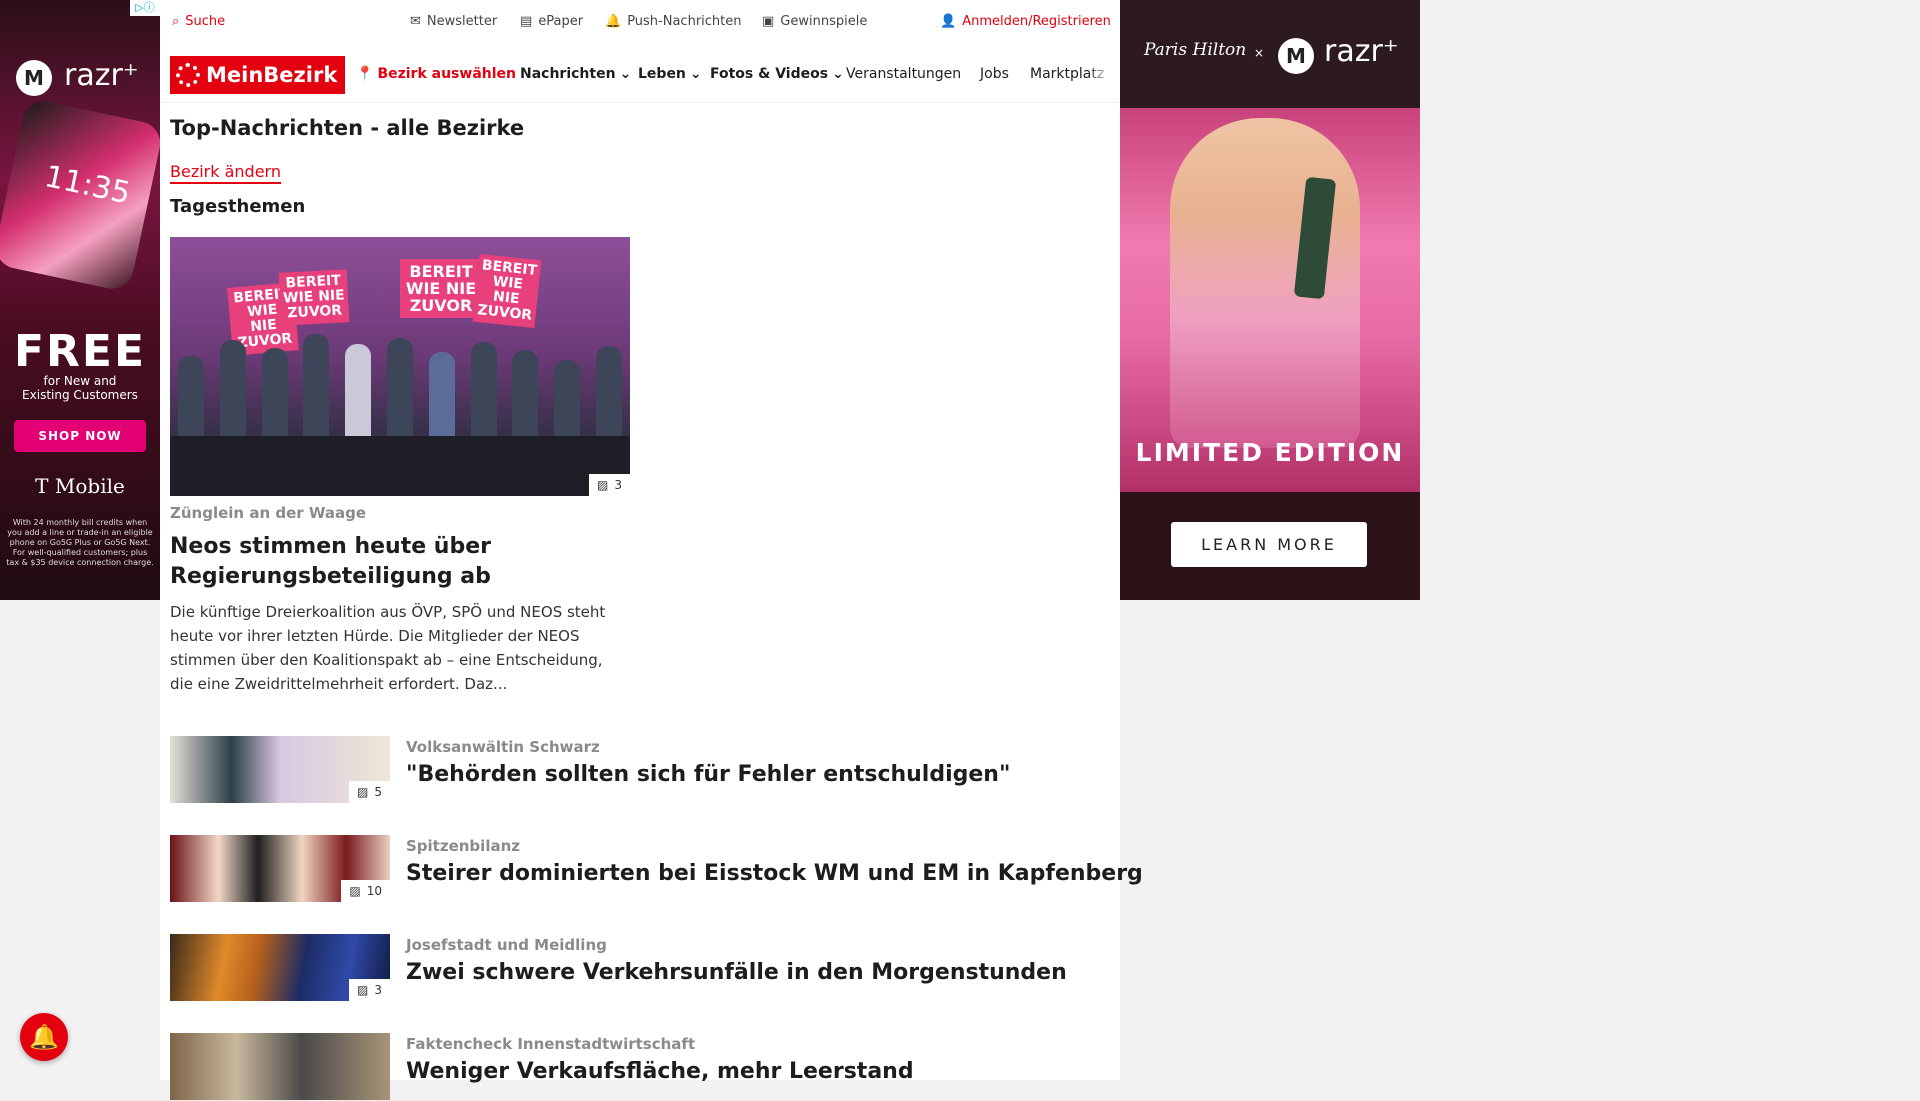 The image size is (1920, 1101). What do you see at coordinates (176, 21) in the screenshot?
I see `search-icon: ⌕` at bounding box center [176, 21].